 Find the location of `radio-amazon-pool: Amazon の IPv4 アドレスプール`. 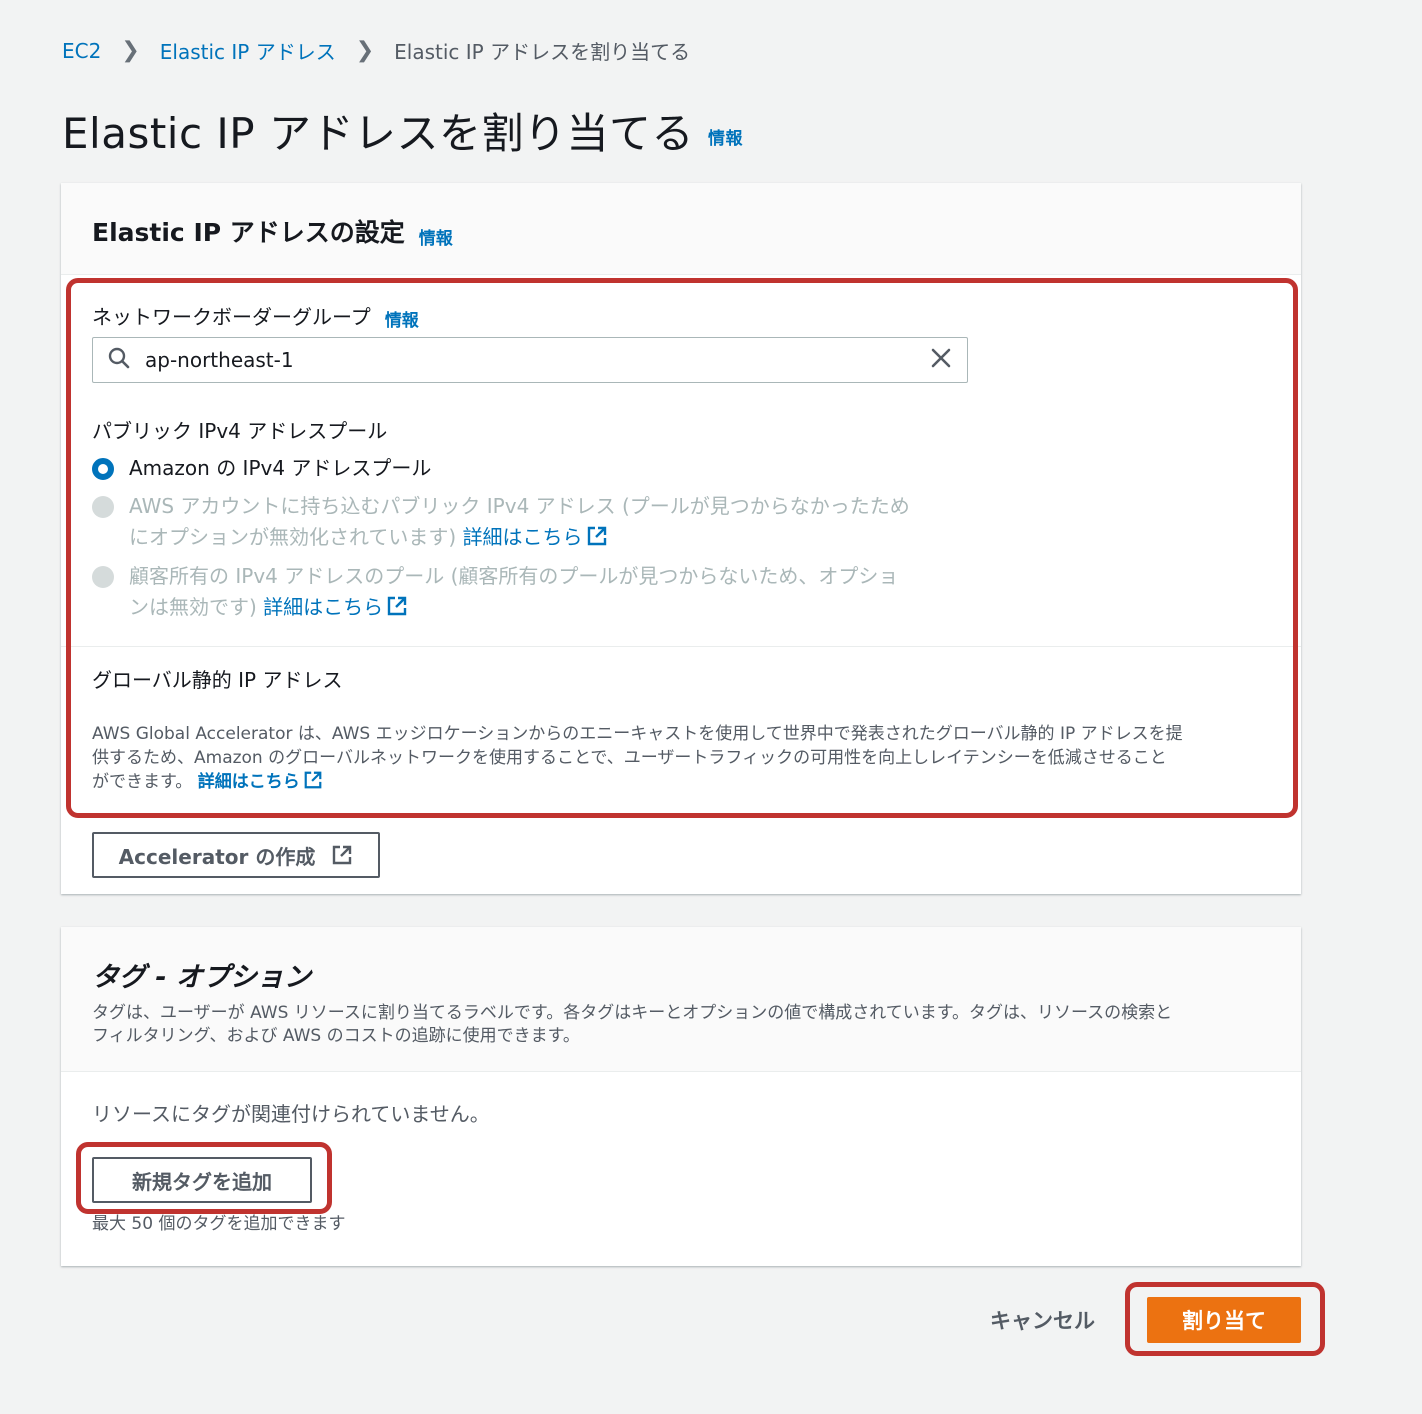

radio-amazon-pool: Amazon の IPv4 アドレスプール is located at coordinates (261, 468).